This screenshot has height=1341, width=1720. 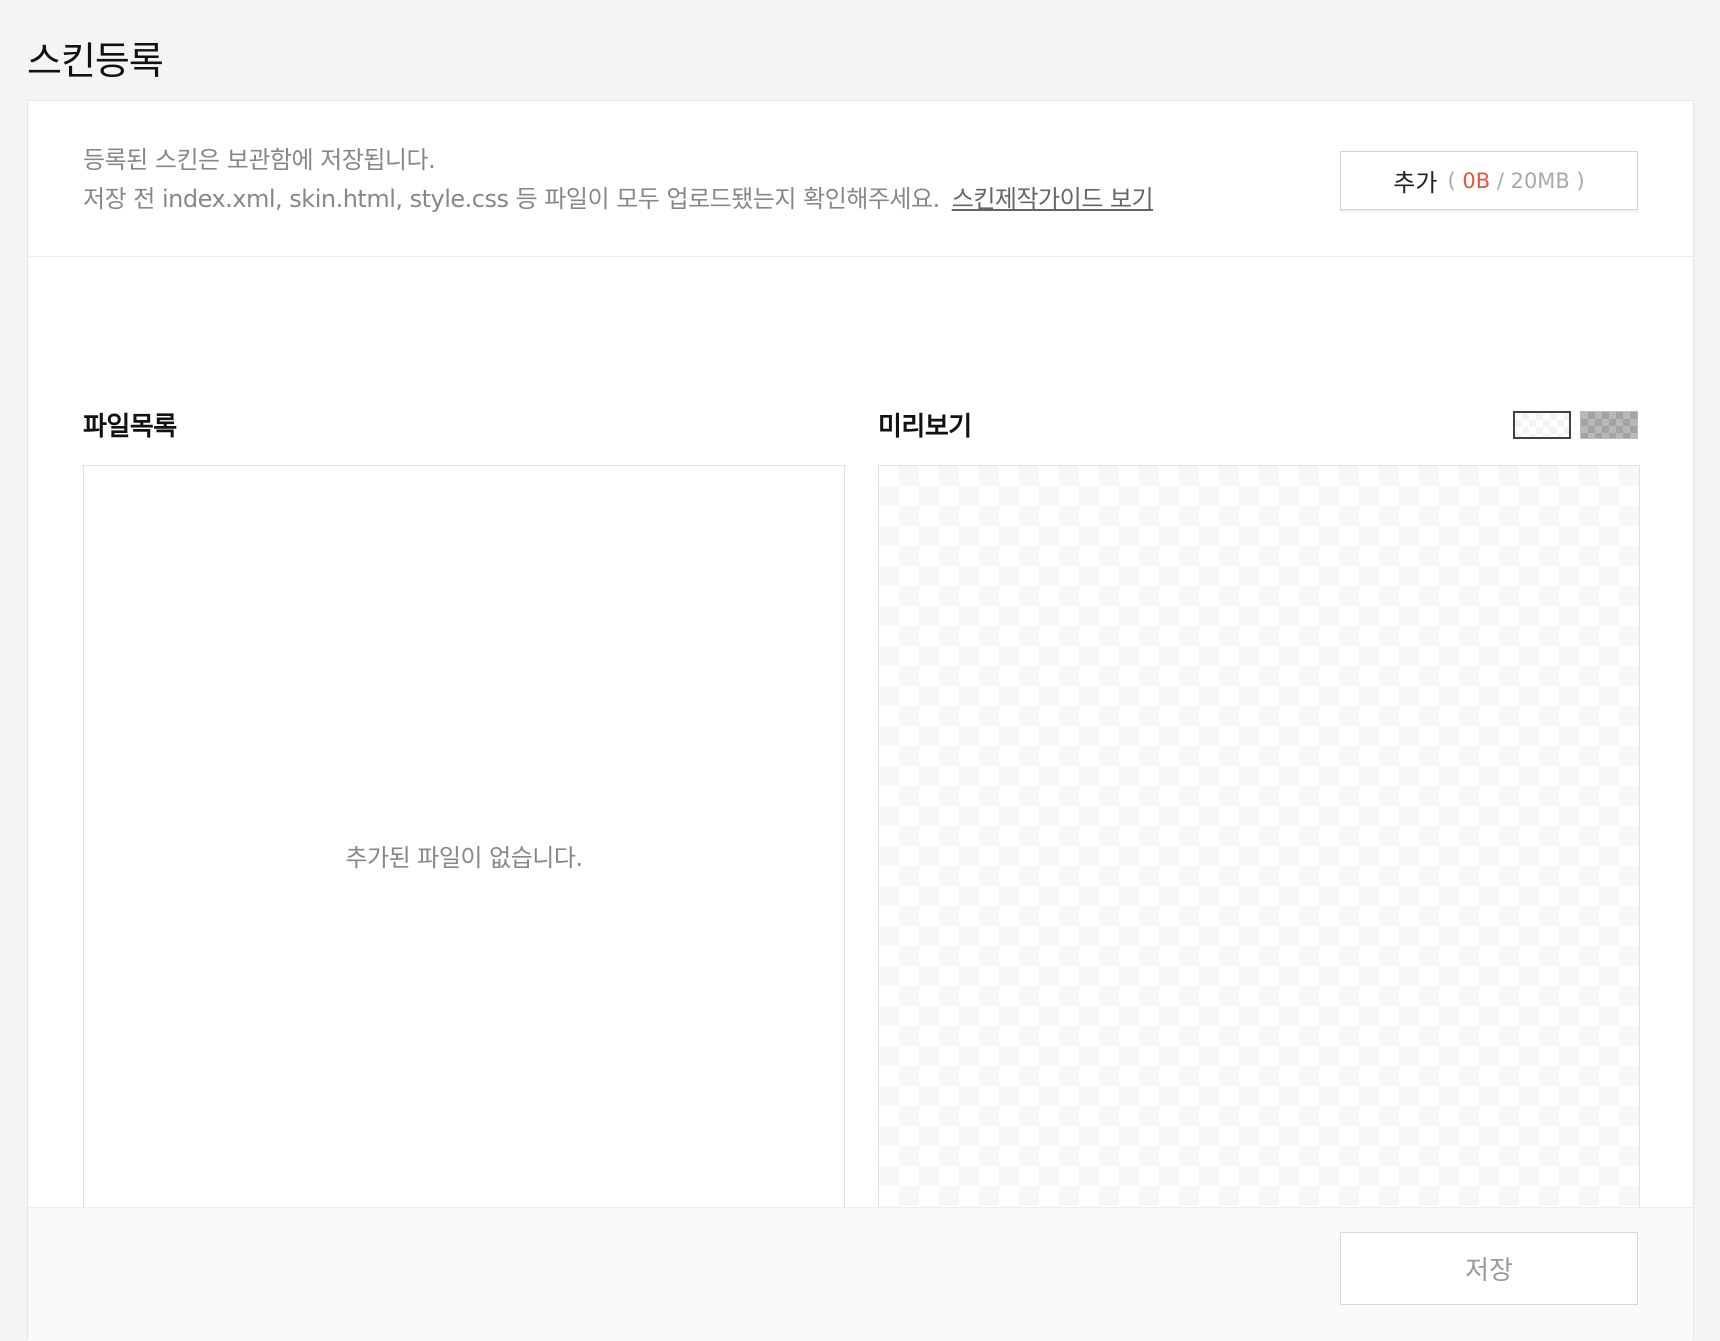 I want to click on save-button: 저장, so click(x=1489, y=1268).